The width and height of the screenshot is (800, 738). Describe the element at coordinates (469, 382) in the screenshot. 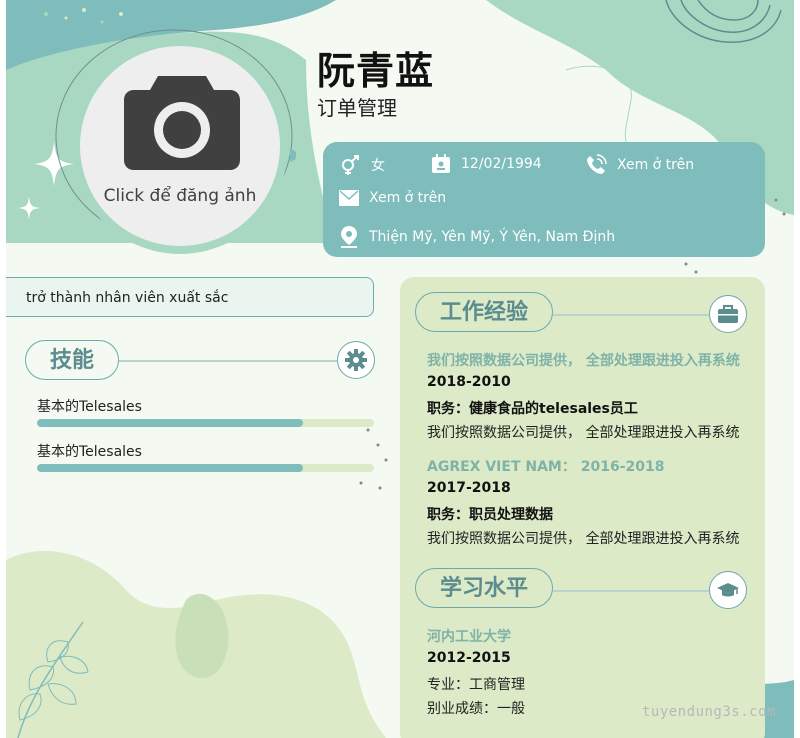

I see `experience-period: 2018-2010` at that location.